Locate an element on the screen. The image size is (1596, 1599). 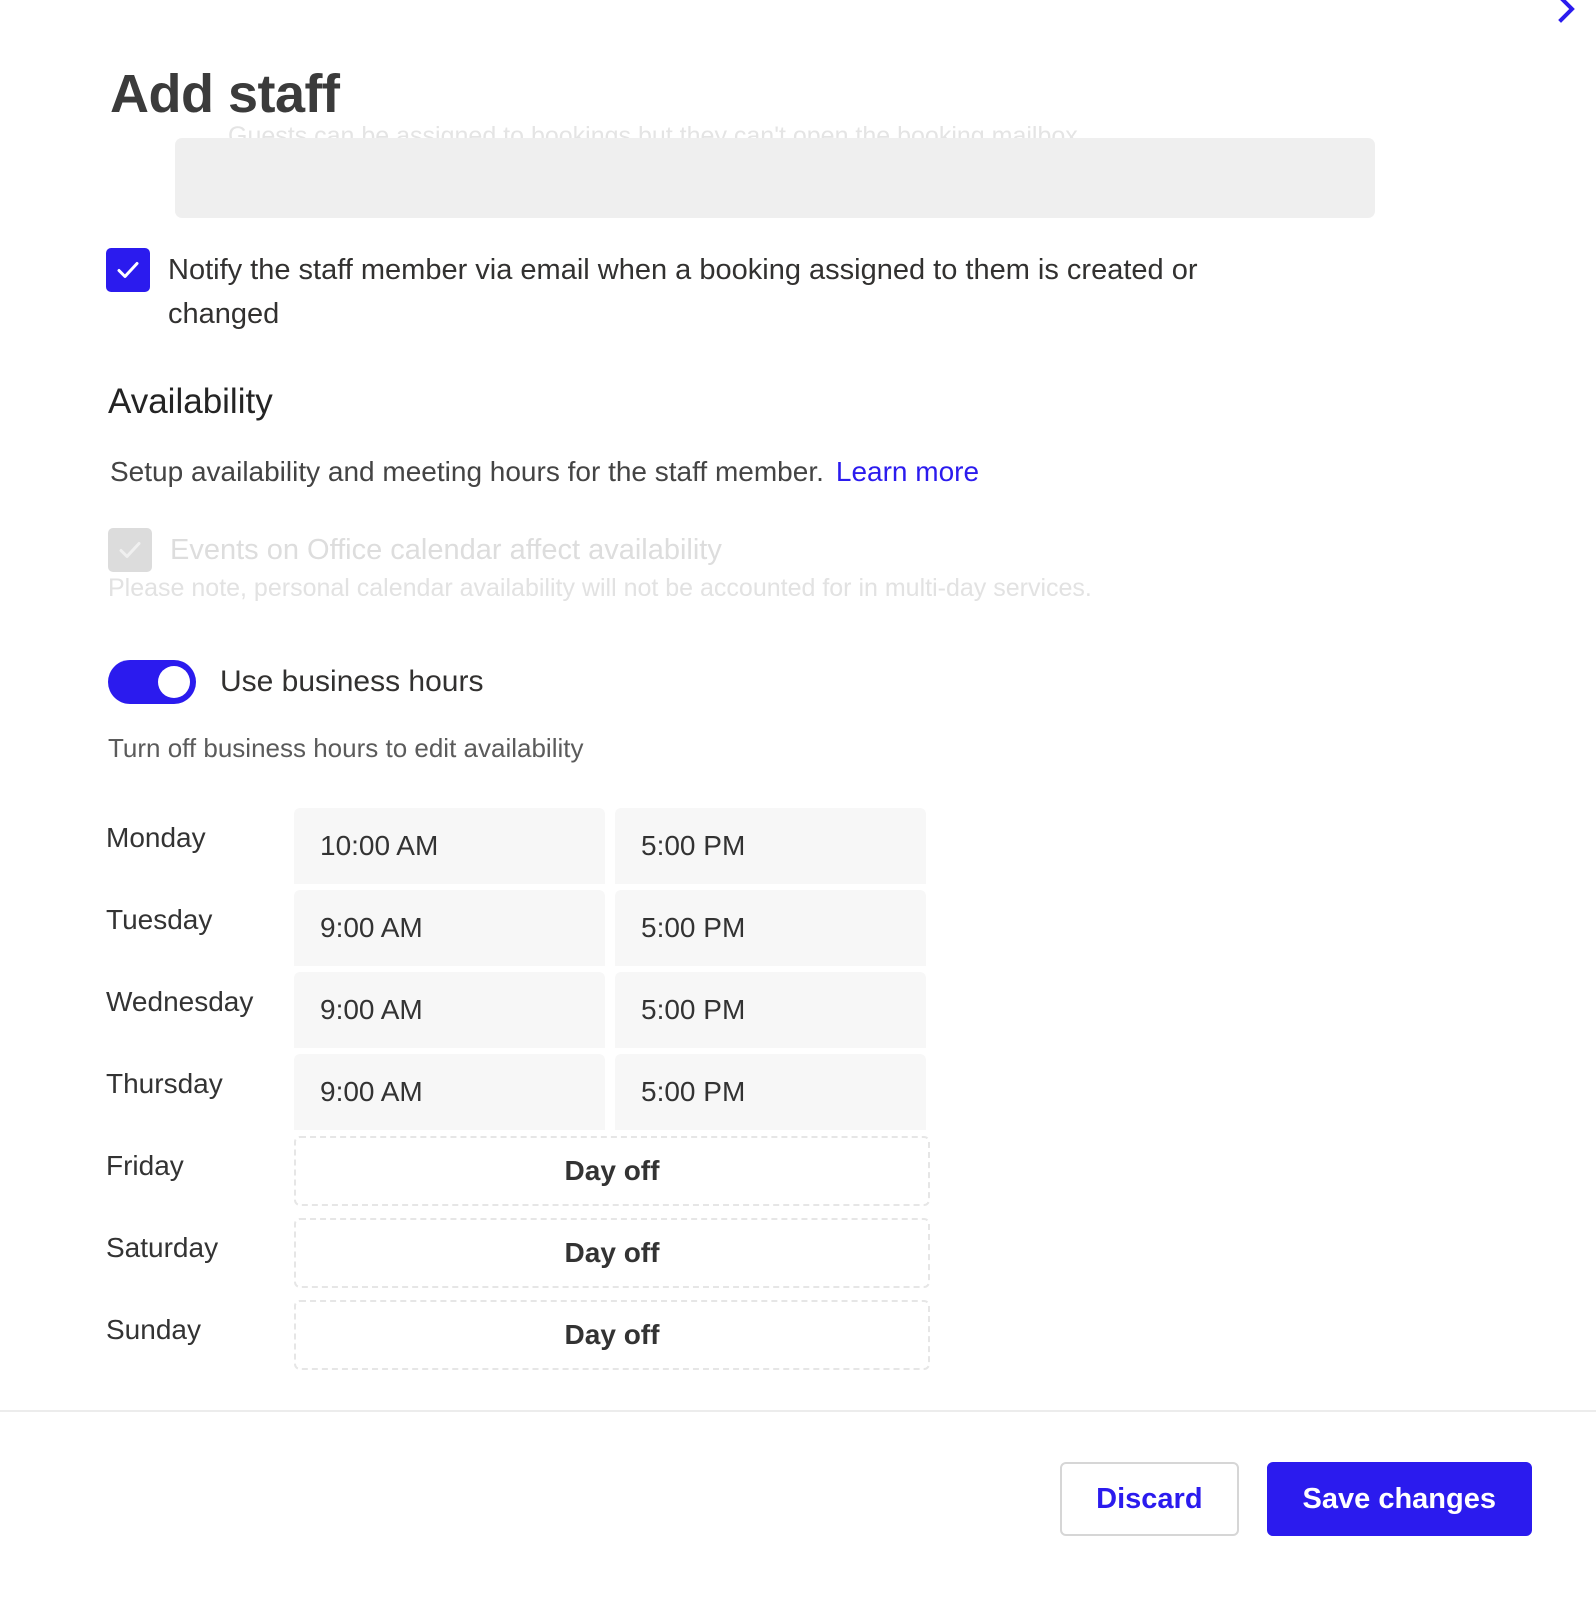
availability-heading: Availability is located at coordinates (190, 401).